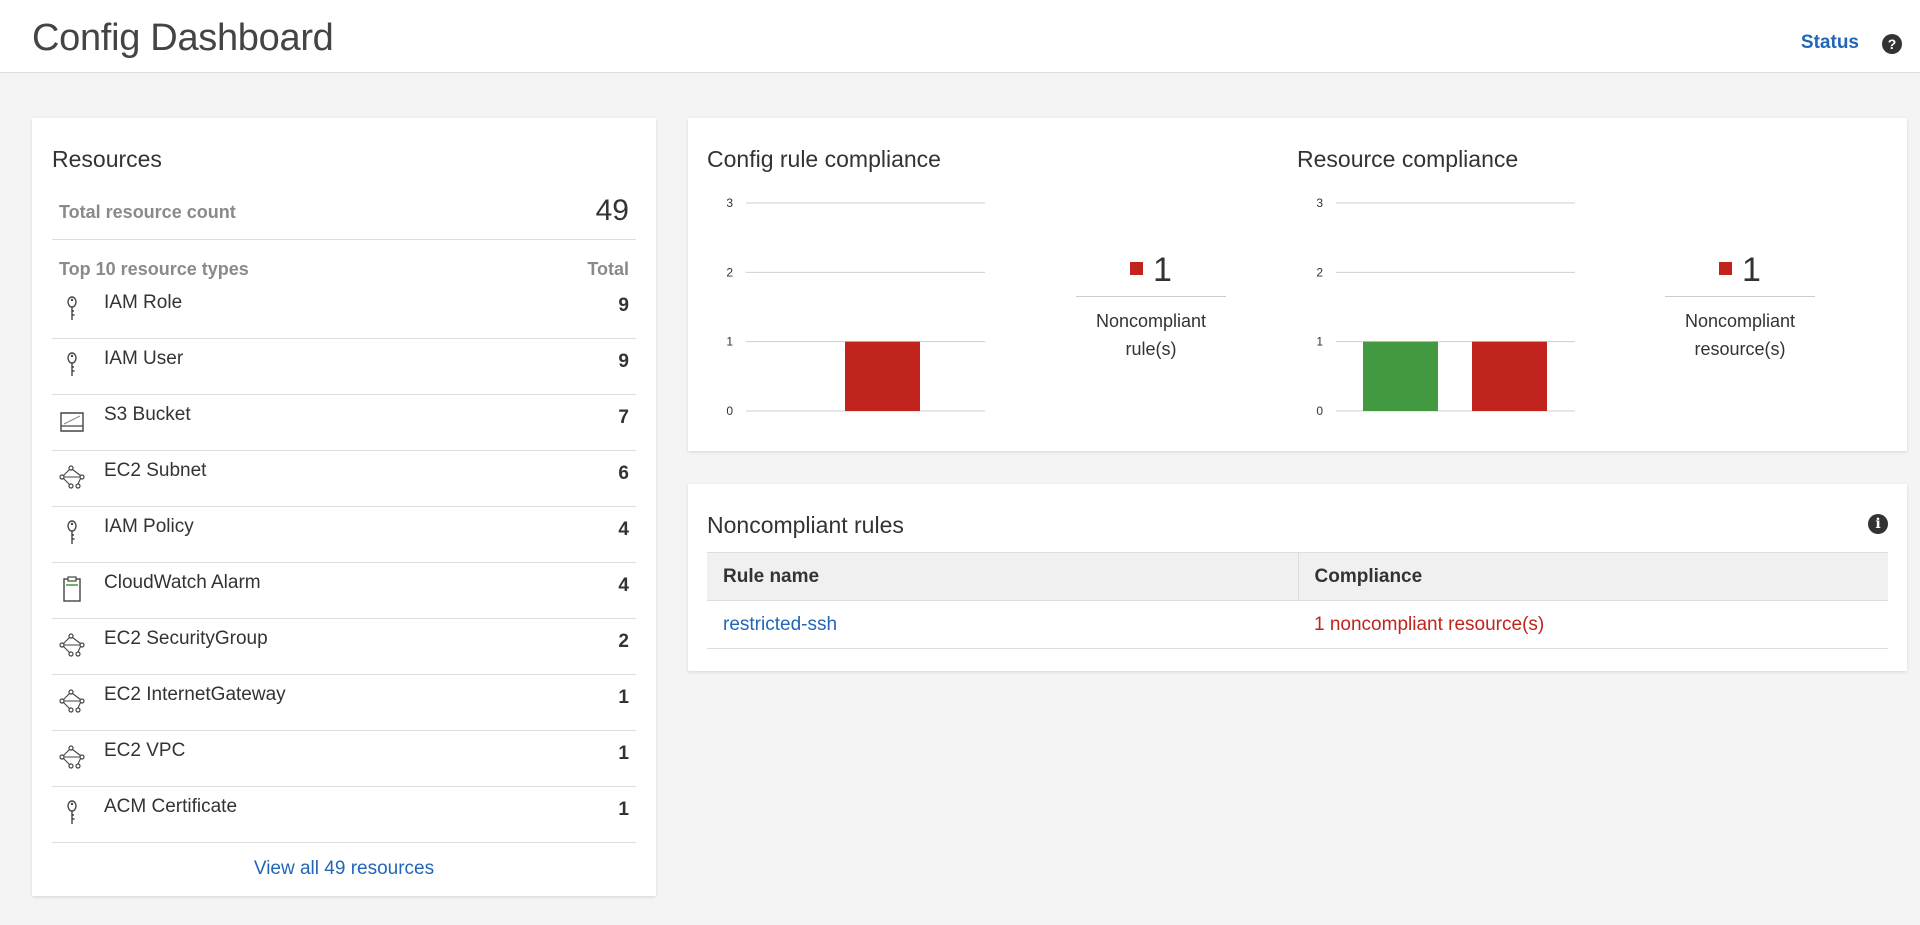 Image resolution: width=1920 pixels, height=925 pixels. What do you see at coordinates (1002, 576) in the screenshot?
I see `rule-name-header: Rule name` at bounding box center [1002, 576].